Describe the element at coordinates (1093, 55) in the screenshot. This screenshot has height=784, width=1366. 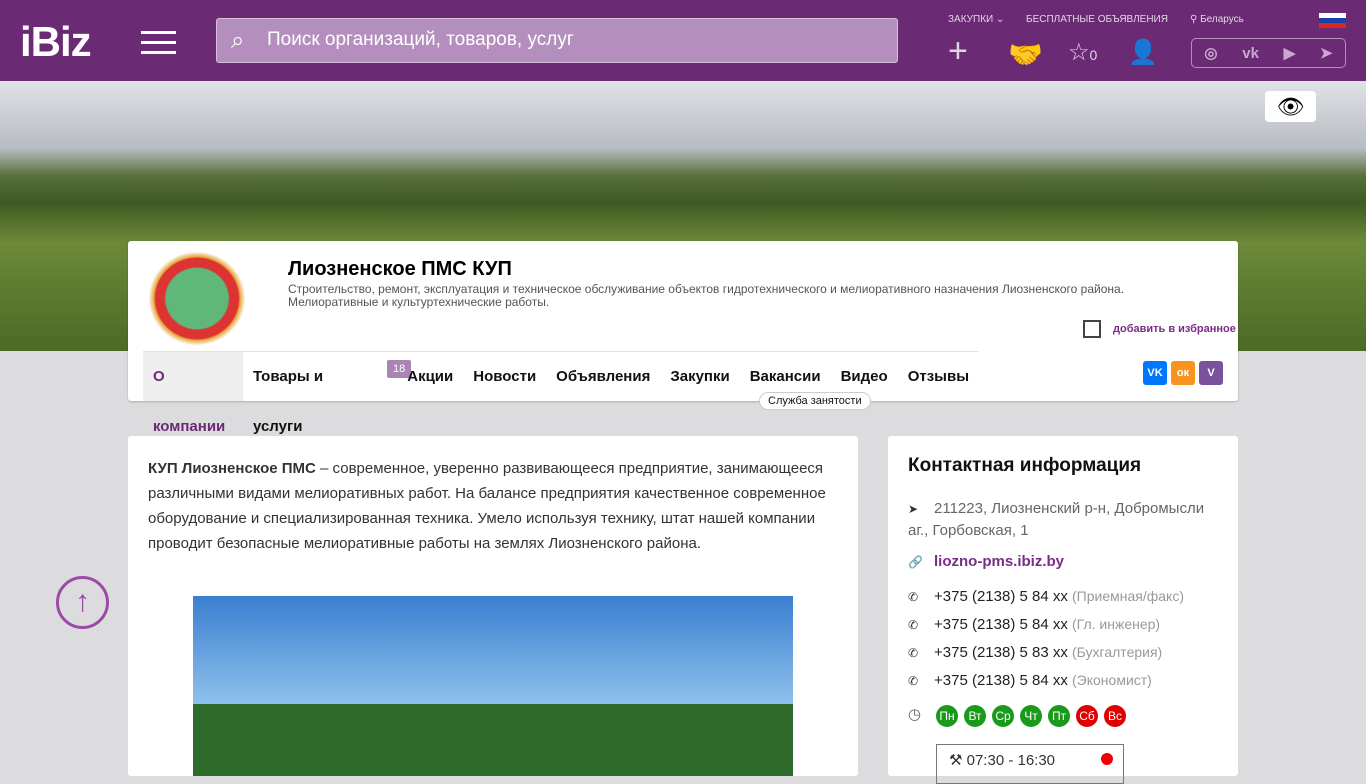
I see `favorites-count: 0` at that location.